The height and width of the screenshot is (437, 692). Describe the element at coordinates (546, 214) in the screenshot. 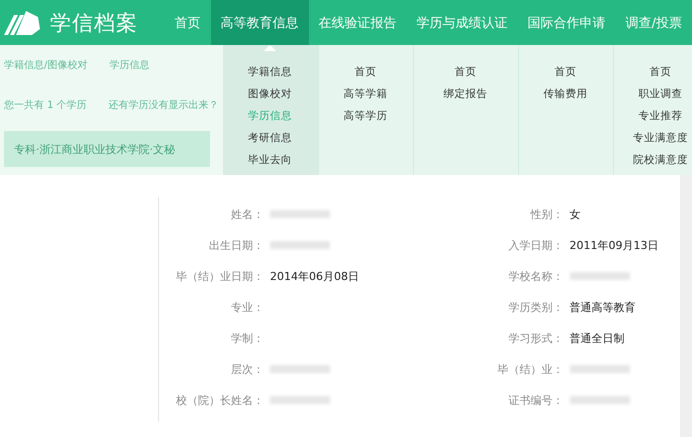

I see `field-label: 性别：` at that location.